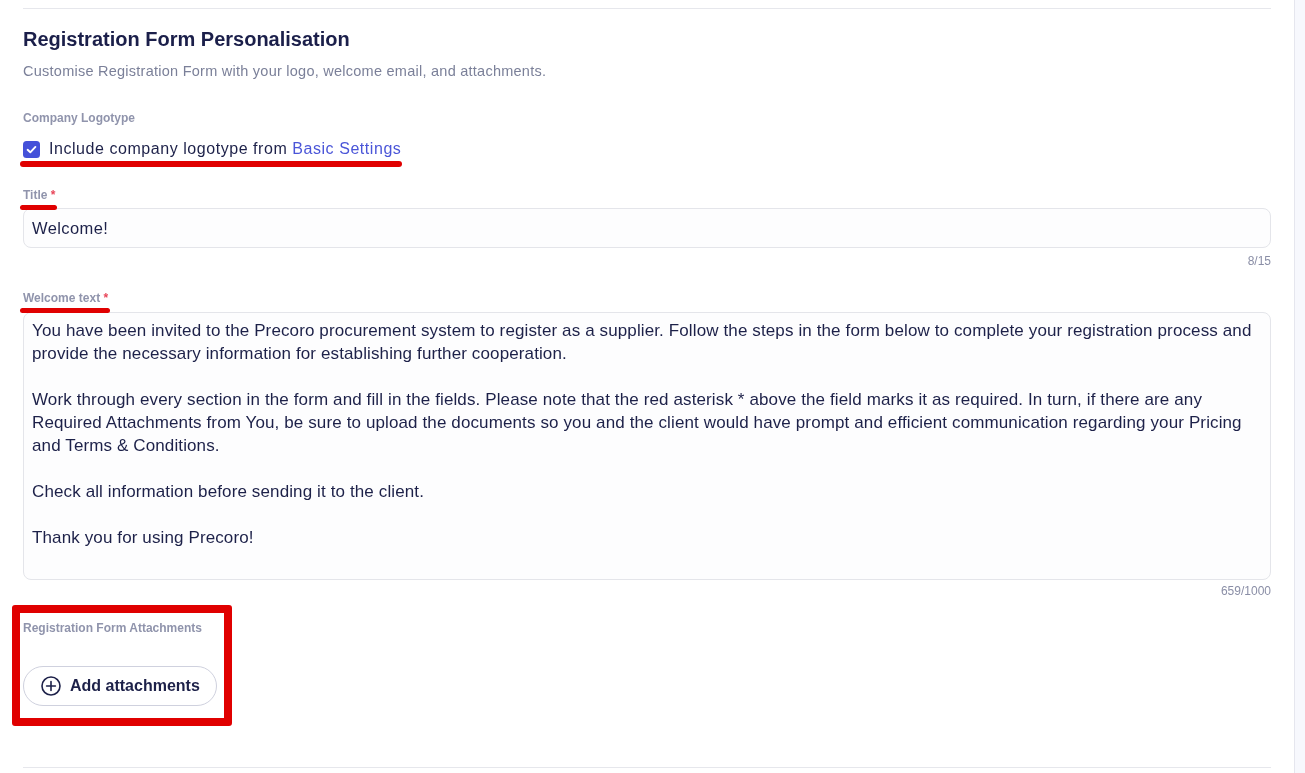 The width and height of the screenshot is (1305, 773). Describe the element at coordinates (39, 195) in the screenshot. I see `field-label: Title *` at that location.